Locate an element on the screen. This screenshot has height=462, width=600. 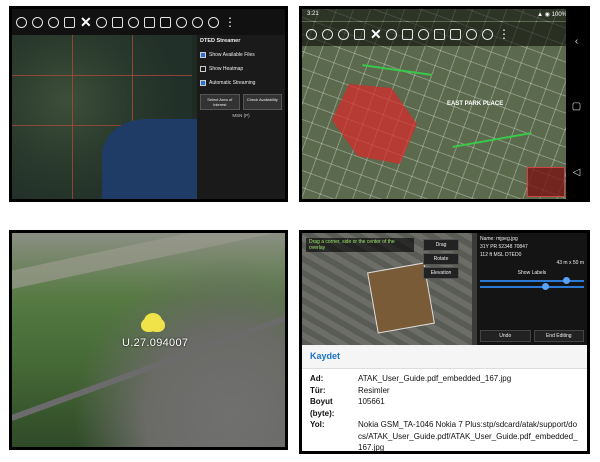
grid-box is located at coordinates (546, 182).